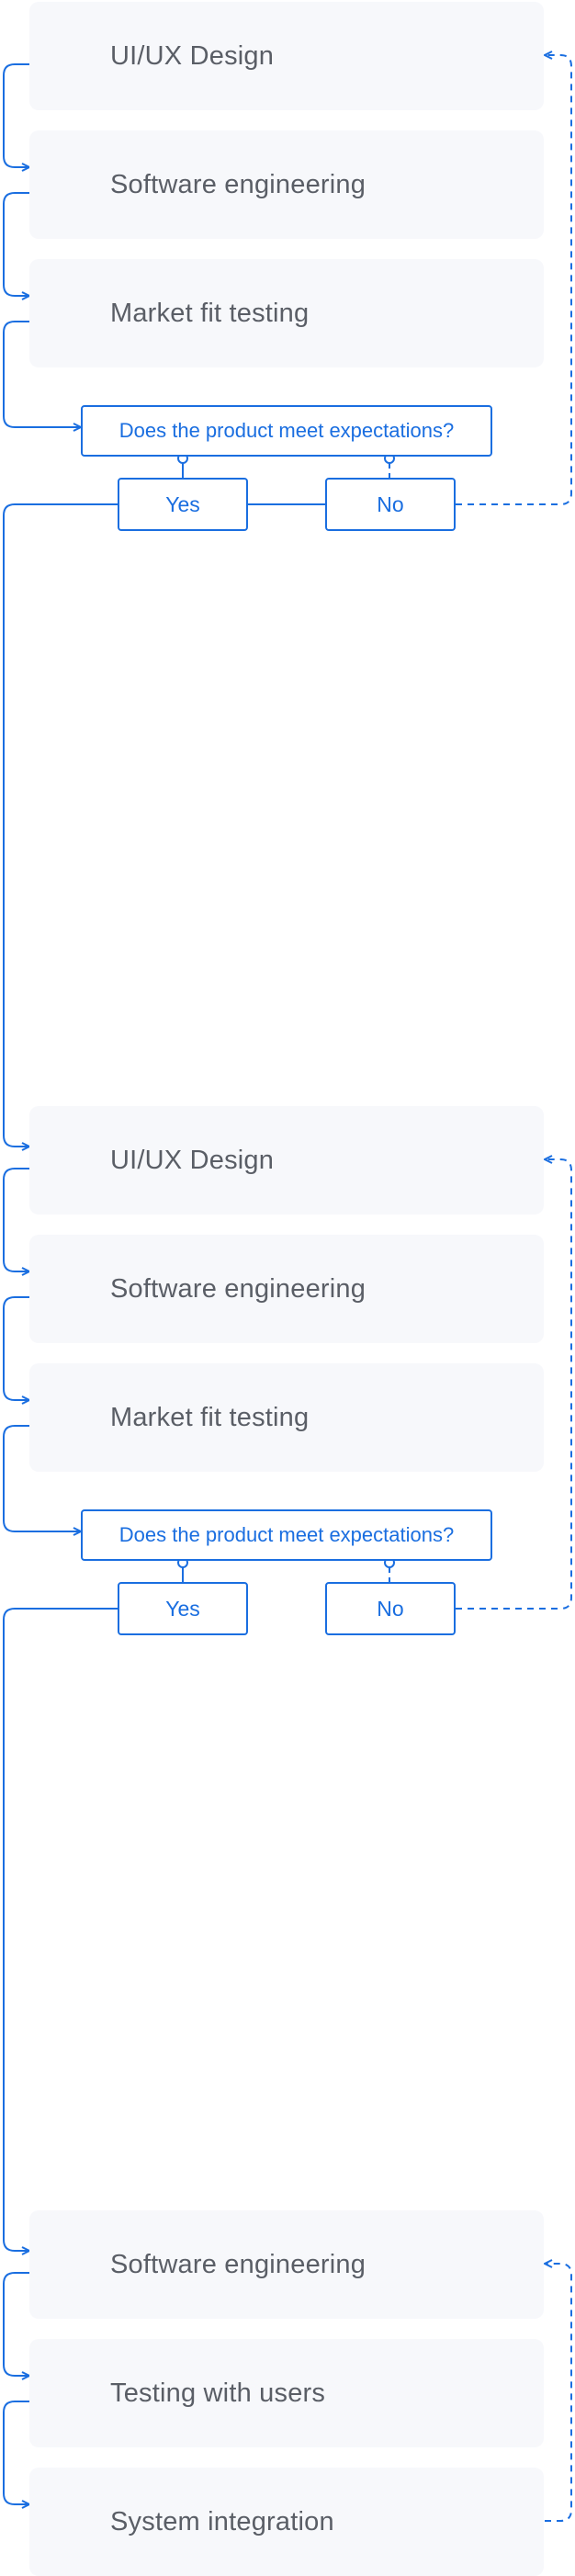 The image size is (575, 2576). I want to click on step-label: Testing with users, so click(218, 2393).